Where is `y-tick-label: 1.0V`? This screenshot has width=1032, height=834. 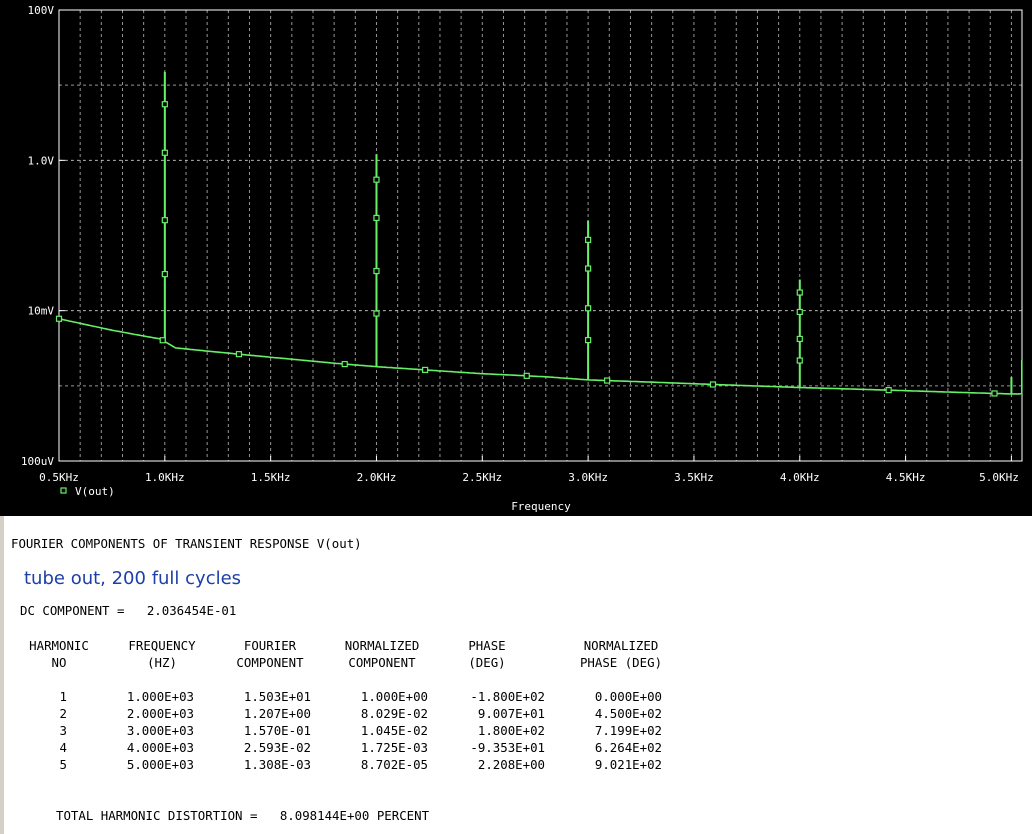 y-tick-label: 1.0V is located at coordinates (41, 160).